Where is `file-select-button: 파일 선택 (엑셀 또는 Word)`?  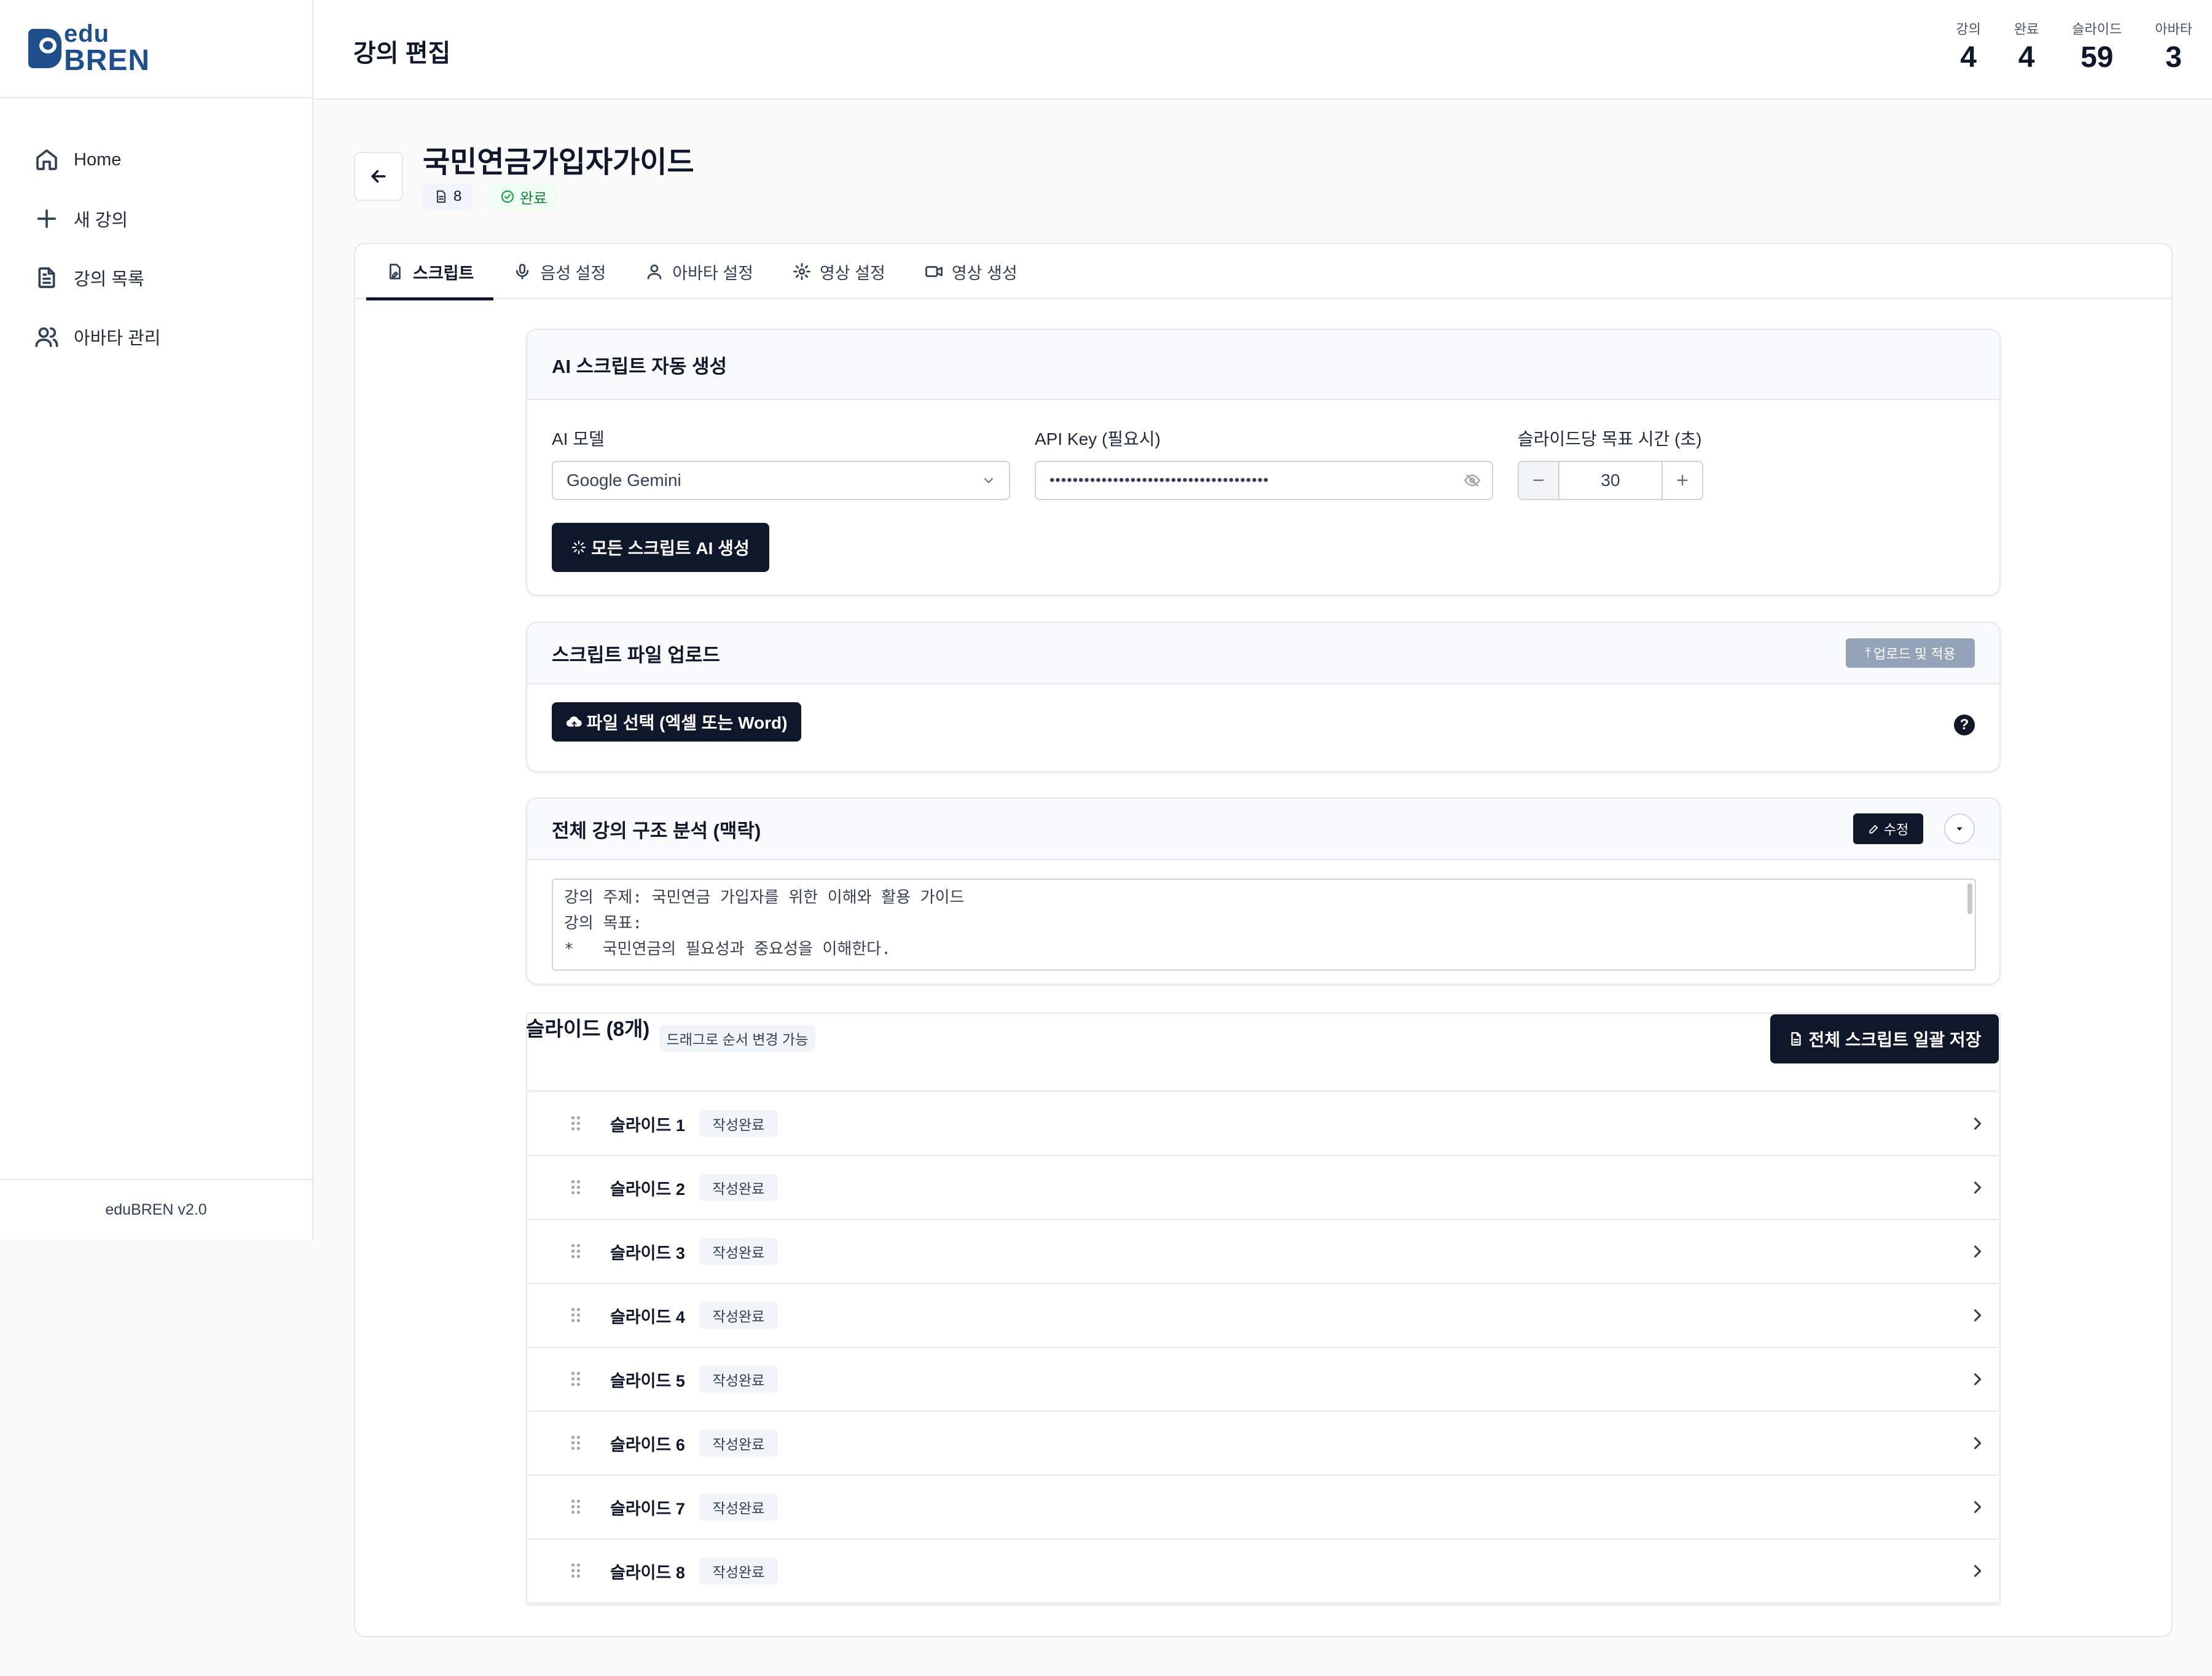 file-select-button: 파일 선택 (엑셀 또는 Word) is located at coordinates (676, 722).